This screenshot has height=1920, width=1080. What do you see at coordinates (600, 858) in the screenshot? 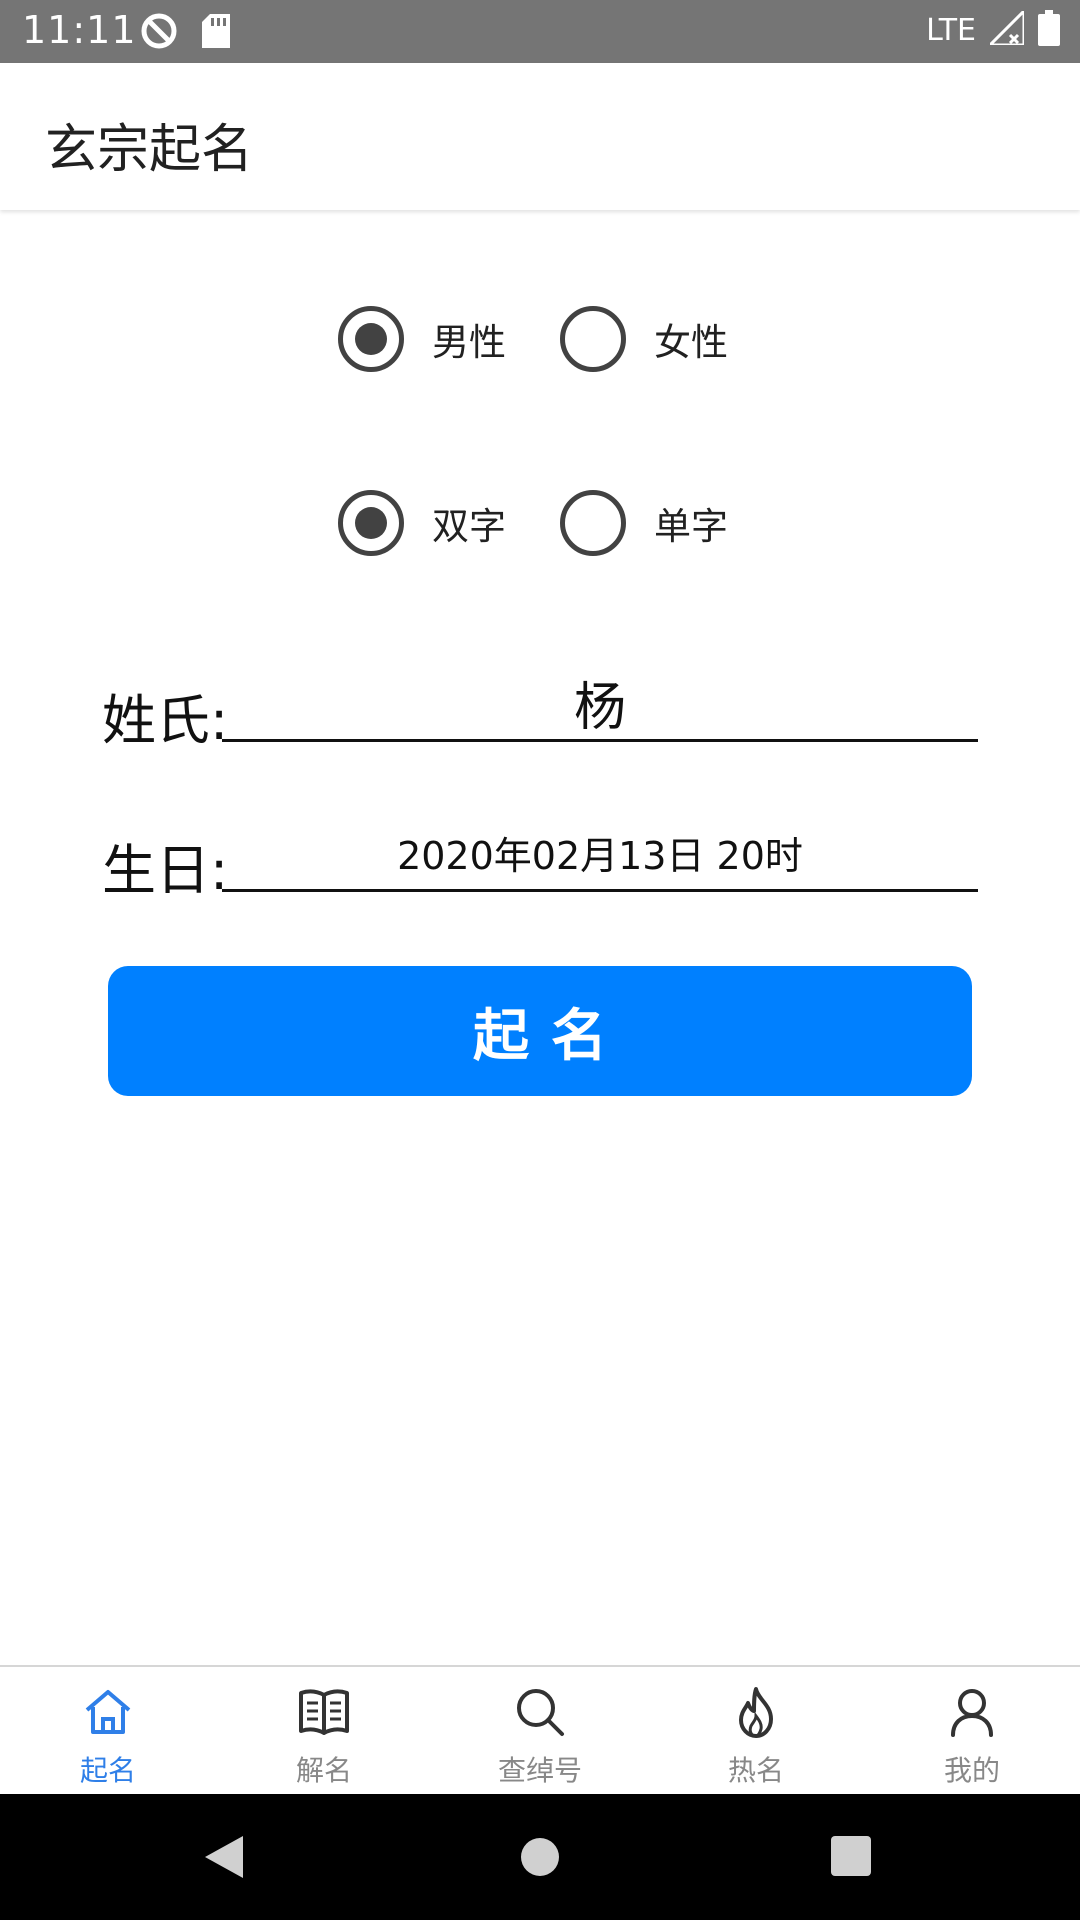
I see `birthday-picker: 2020年02月13日 20时` at bounding box center [600, 858].